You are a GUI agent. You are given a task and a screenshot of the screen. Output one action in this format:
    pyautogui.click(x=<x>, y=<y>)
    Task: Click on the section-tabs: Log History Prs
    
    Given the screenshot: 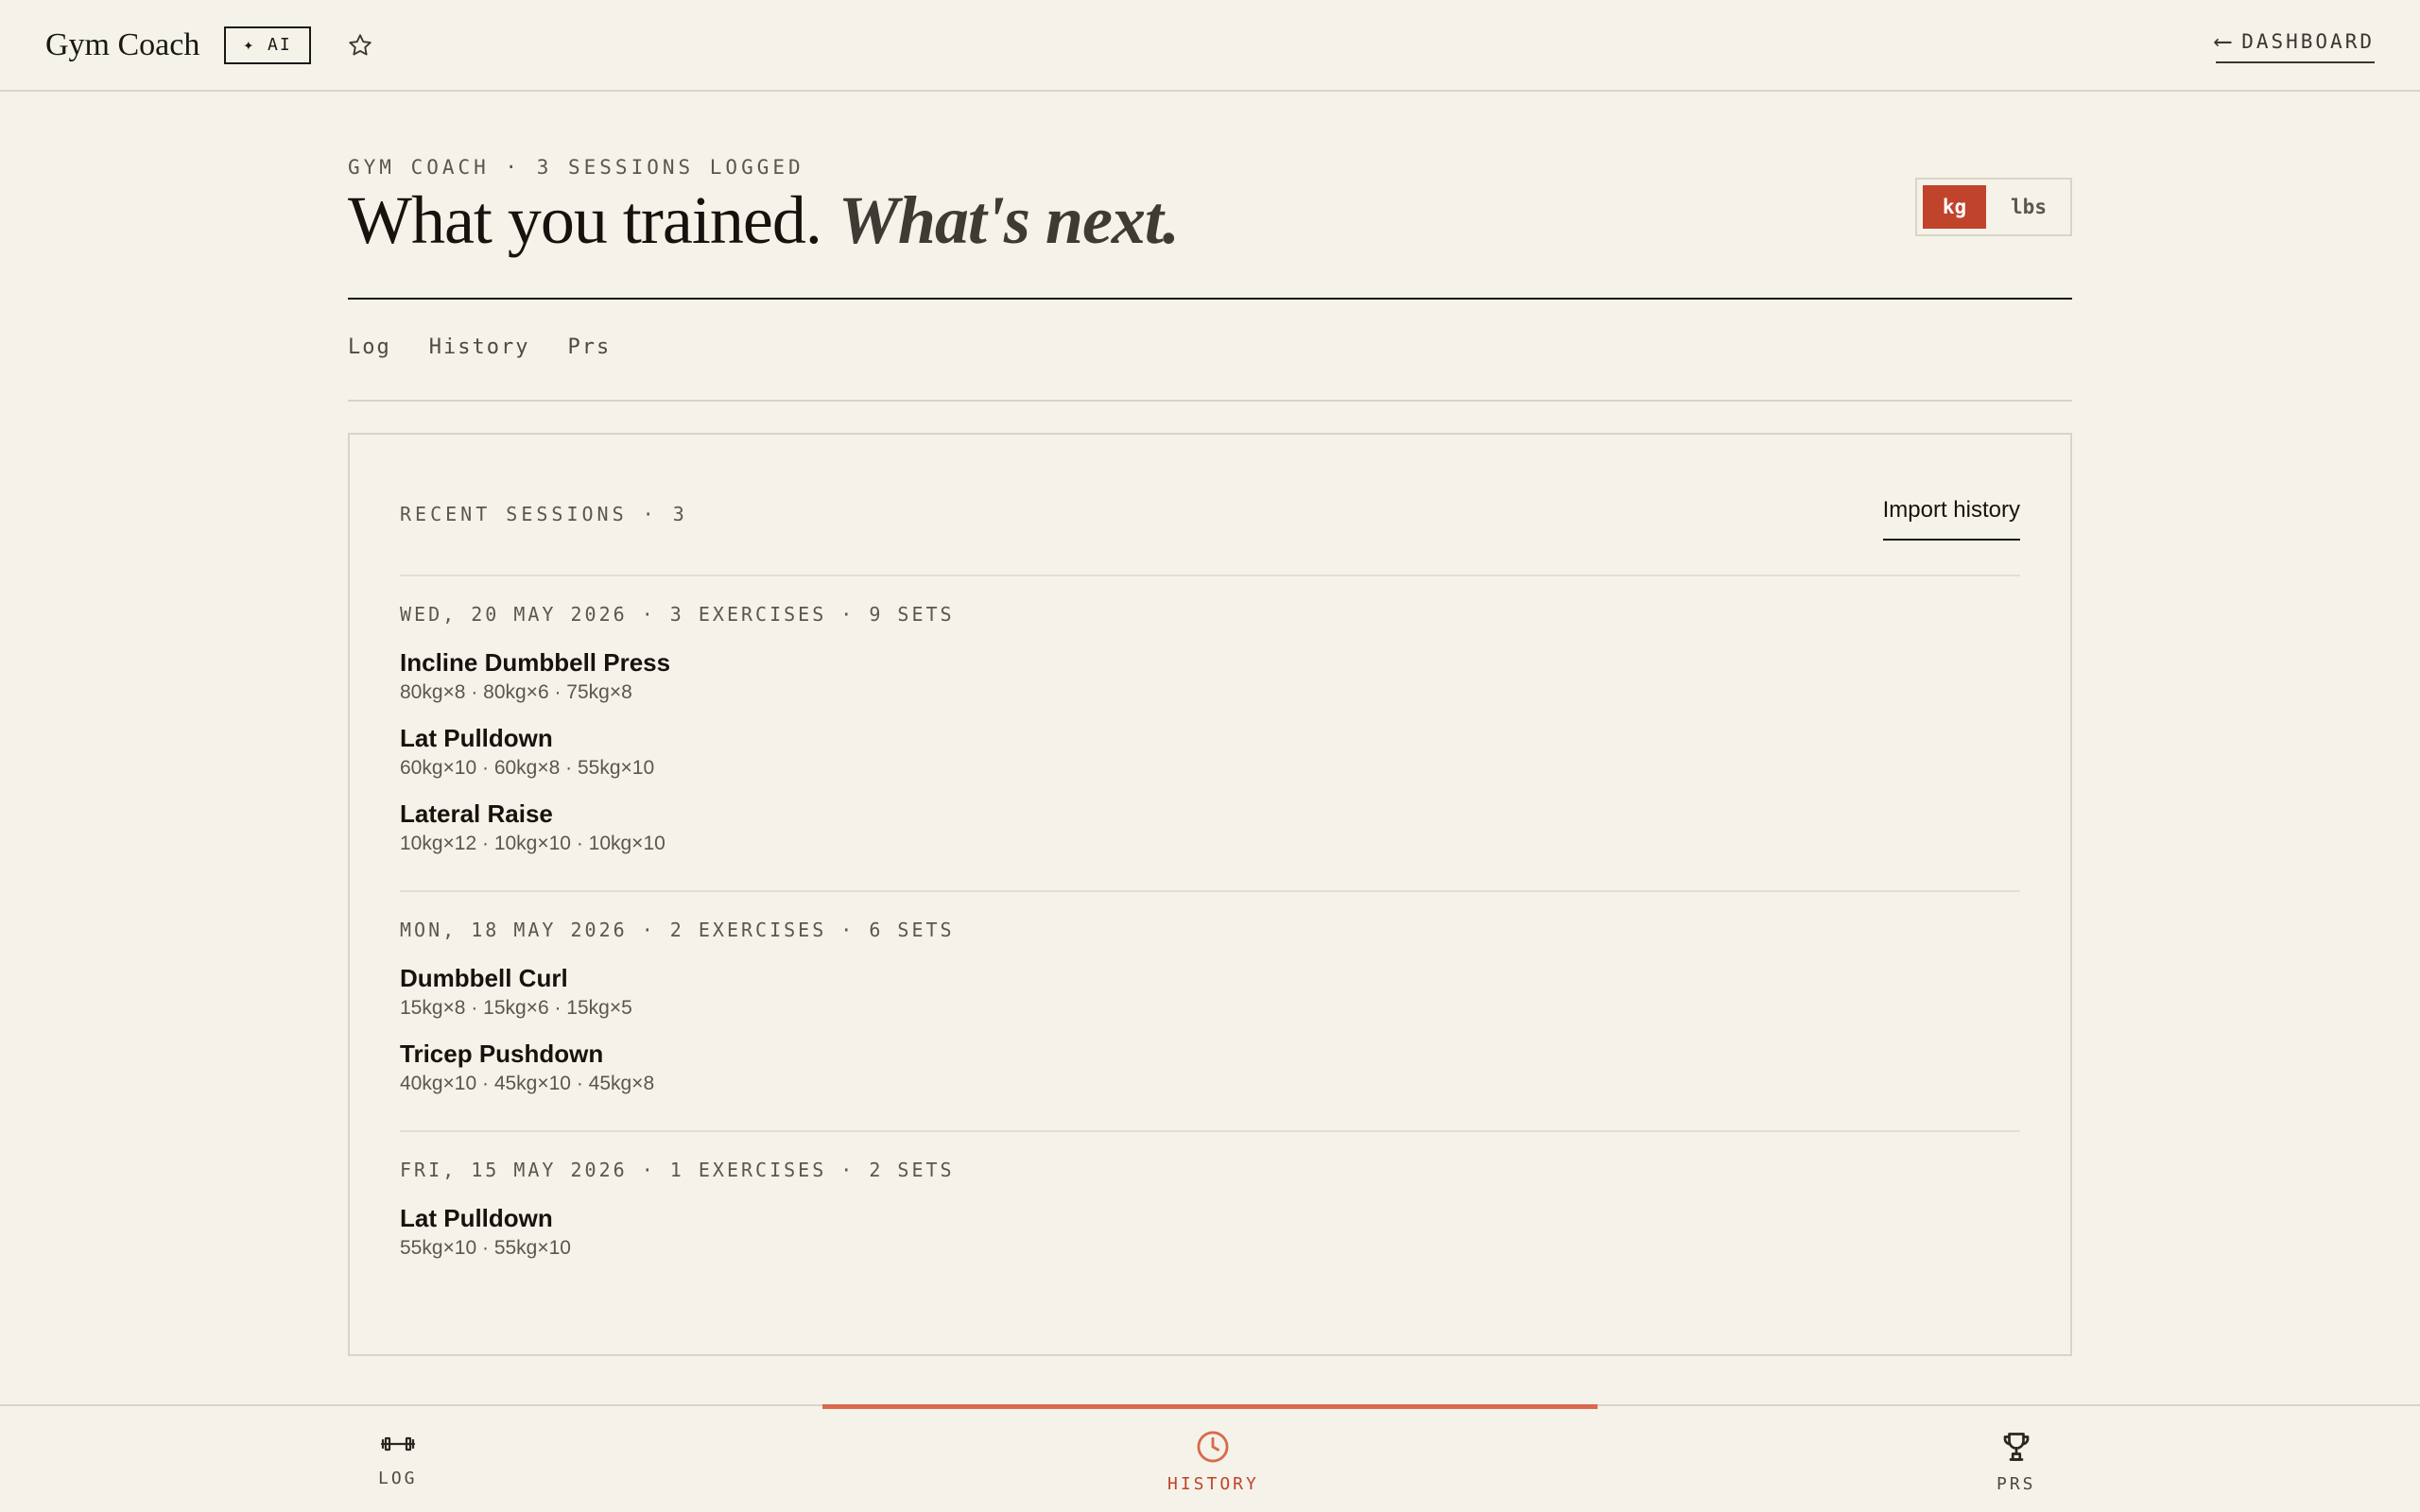 What is the action you would take?
    pyautogui.click(x=479, y=347)
    